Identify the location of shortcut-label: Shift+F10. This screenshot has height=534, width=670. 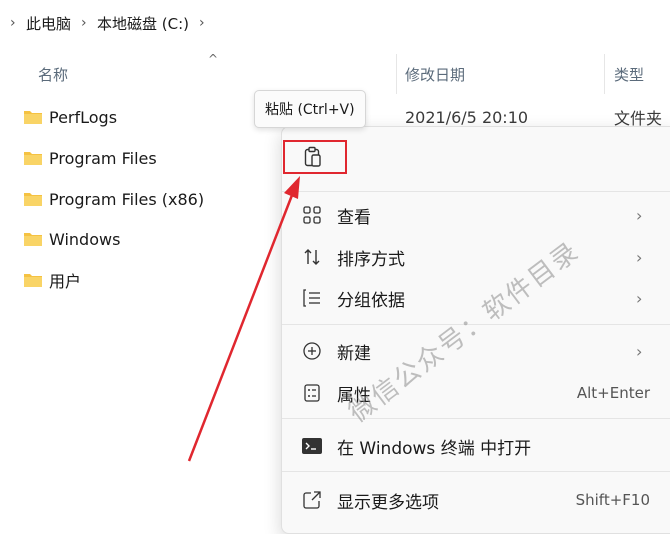
(612, 500).